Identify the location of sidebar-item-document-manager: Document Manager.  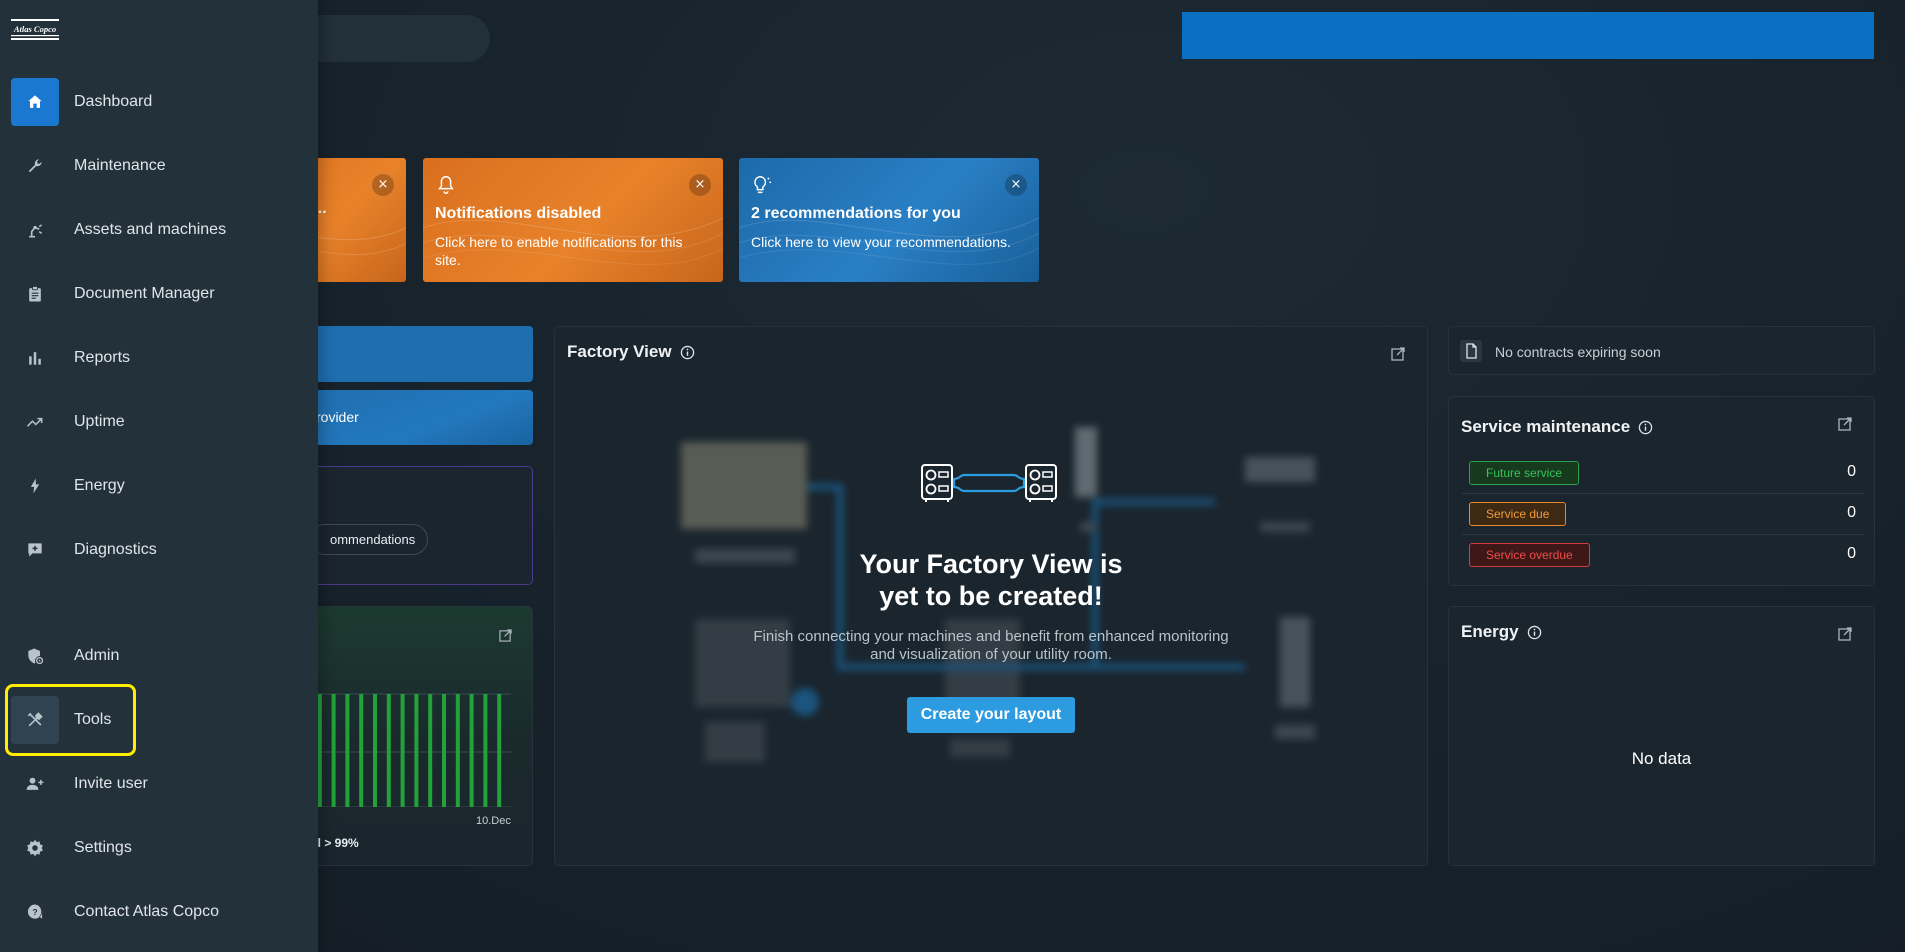
(156, 294).